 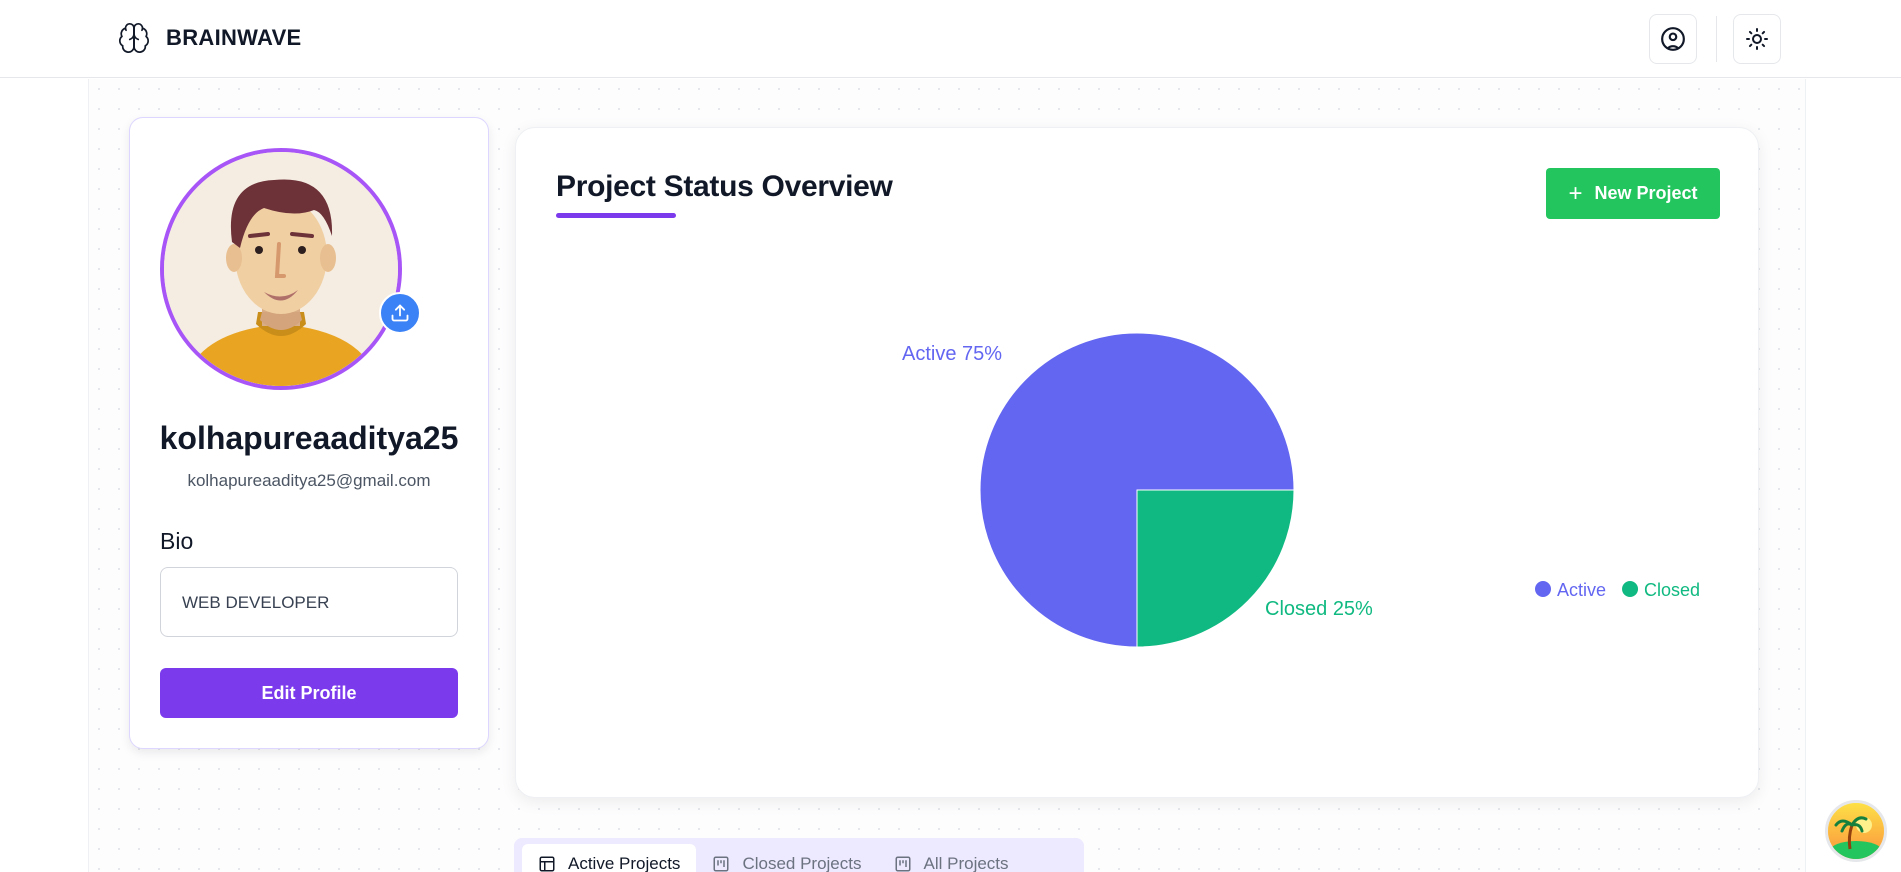 What do you see at coordinates (1215, 568) in the screenshot?
I see `pie-slice-closed` at bounding box center [1215, 568].